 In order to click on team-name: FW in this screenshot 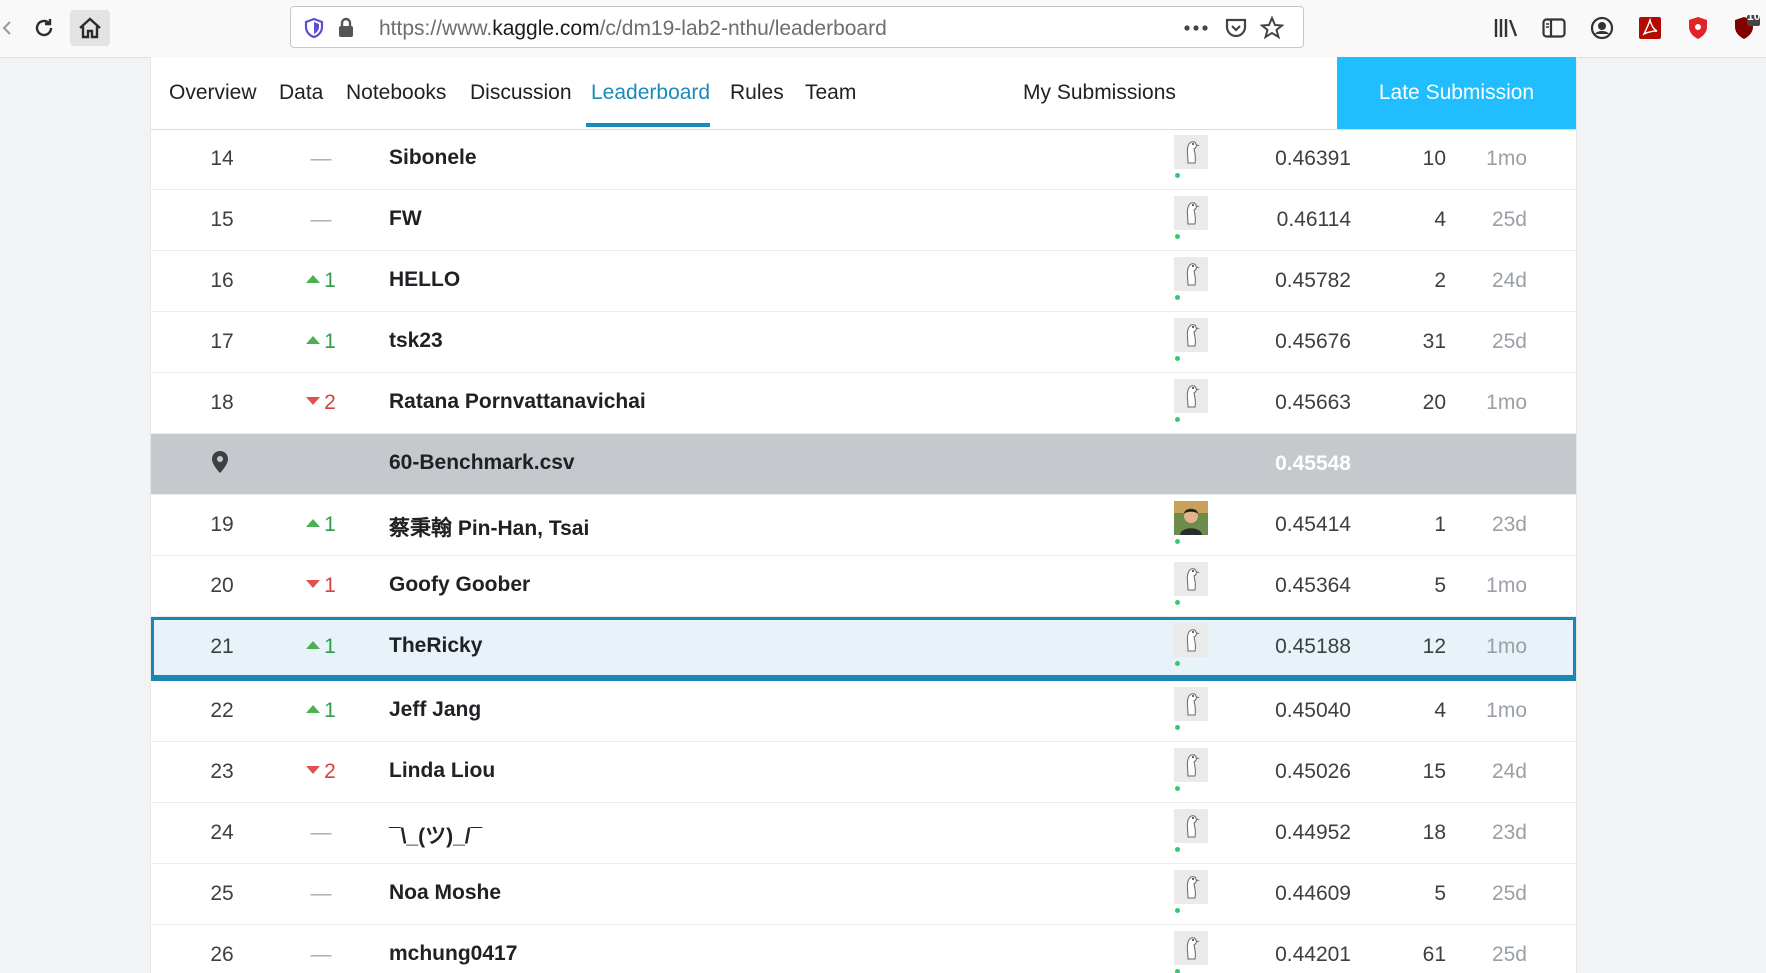, I will do `click(405, 219)`.